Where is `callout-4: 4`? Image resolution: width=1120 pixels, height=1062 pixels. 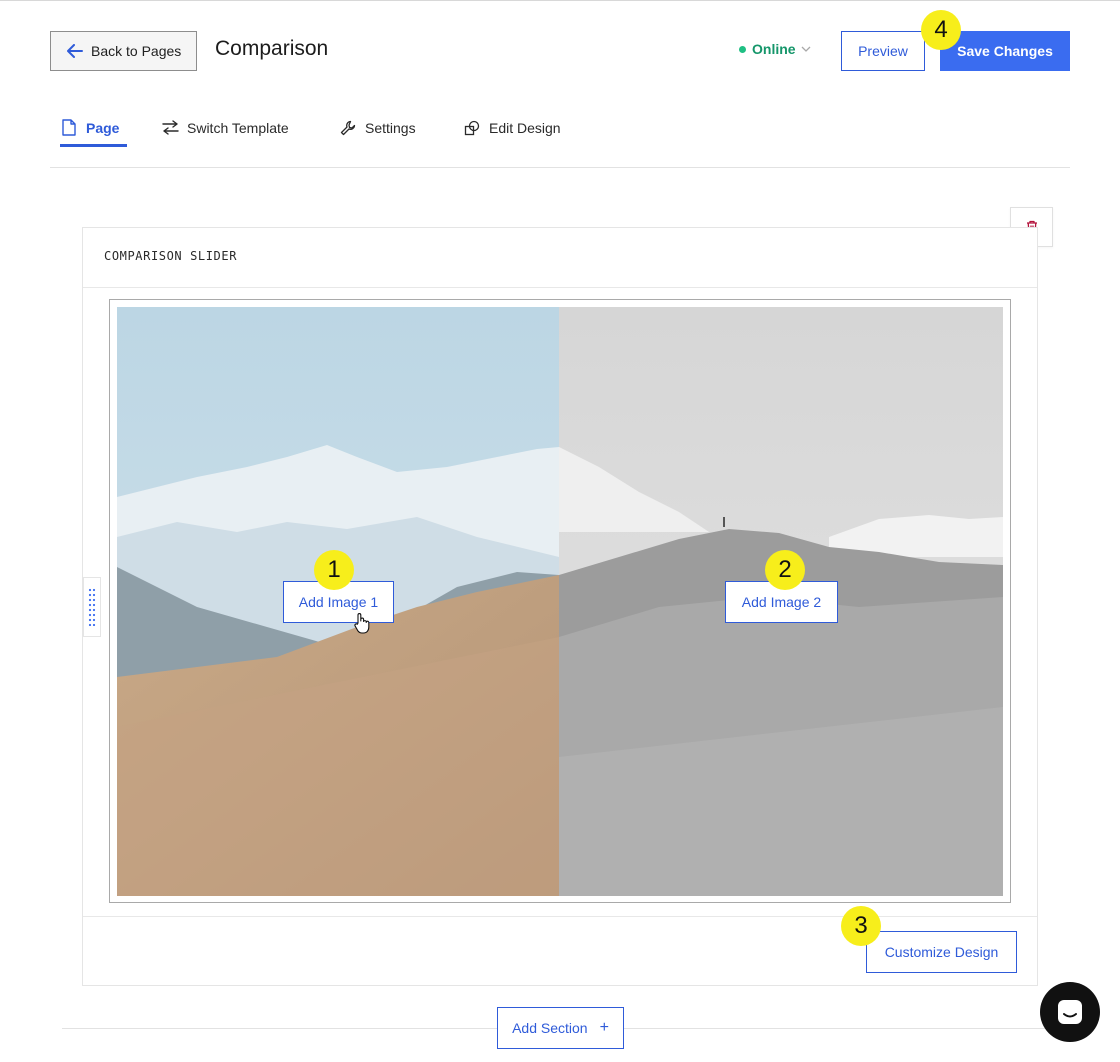
callout-4: 4 is located at coordinates (941, 30).